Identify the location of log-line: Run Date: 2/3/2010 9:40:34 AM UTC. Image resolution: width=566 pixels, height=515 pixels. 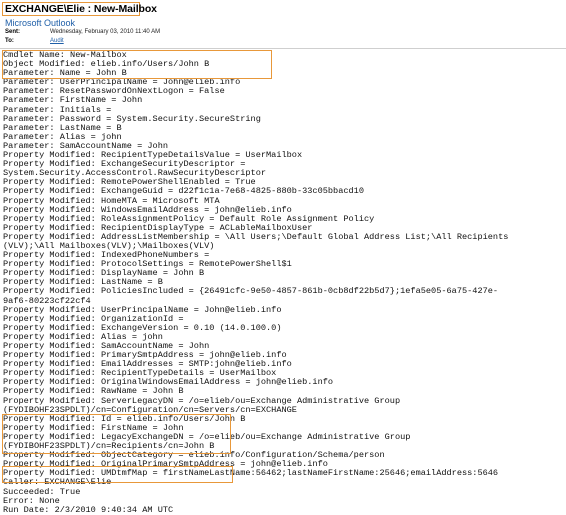
(88, 510).